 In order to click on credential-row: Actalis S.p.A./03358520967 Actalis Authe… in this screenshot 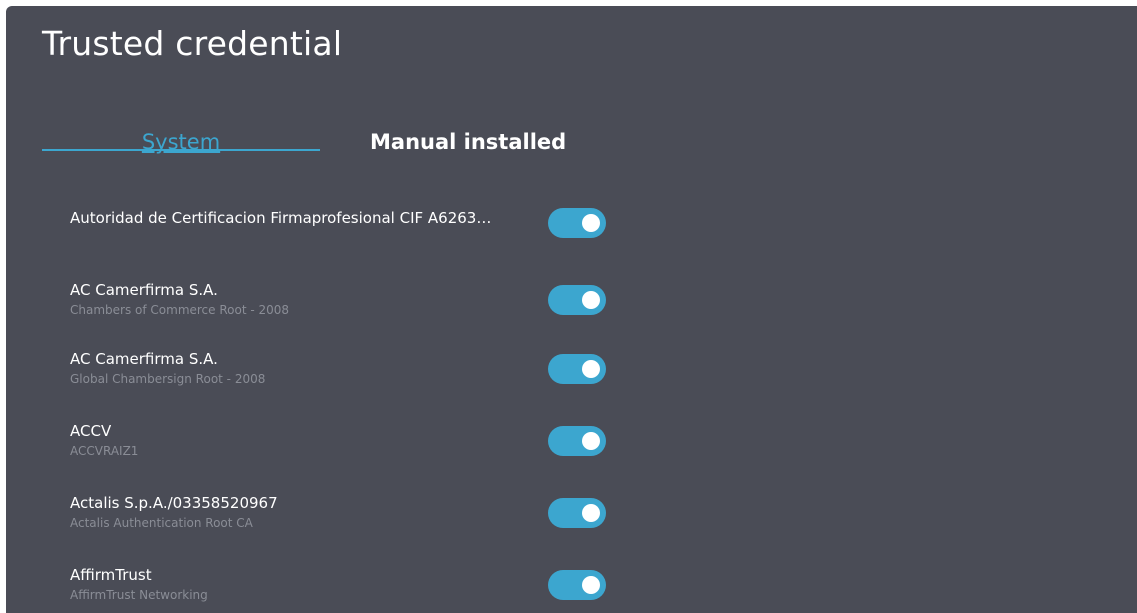, I will do `click(350, 518)`.